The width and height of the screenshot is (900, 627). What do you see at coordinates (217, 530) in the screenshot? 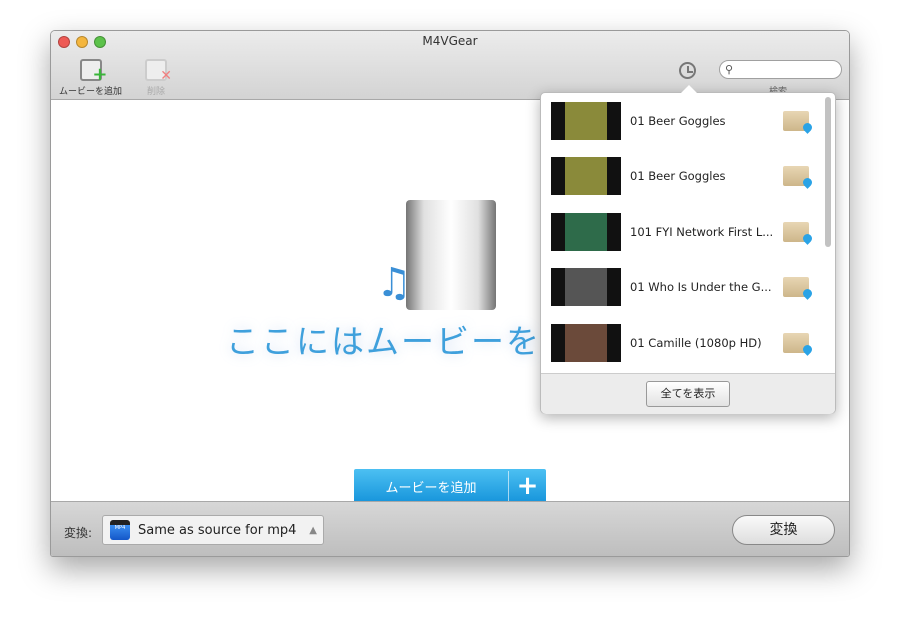
I see `format-value: Same as source for mp4` at bounding box center [217, 530].